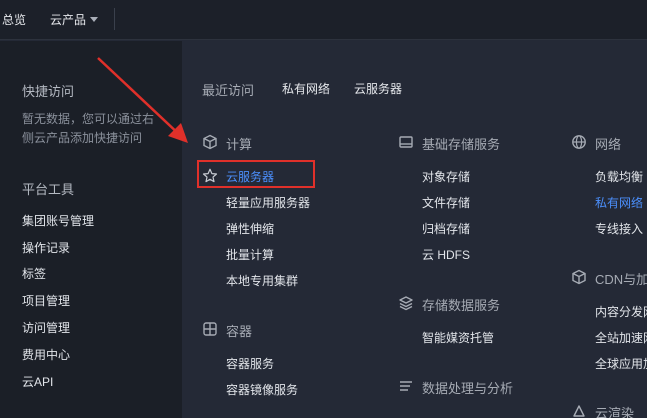  Describe the element at coordinates (250, 254) in the screenshot. I see `product-batch-compute: 批量计算` at that location.